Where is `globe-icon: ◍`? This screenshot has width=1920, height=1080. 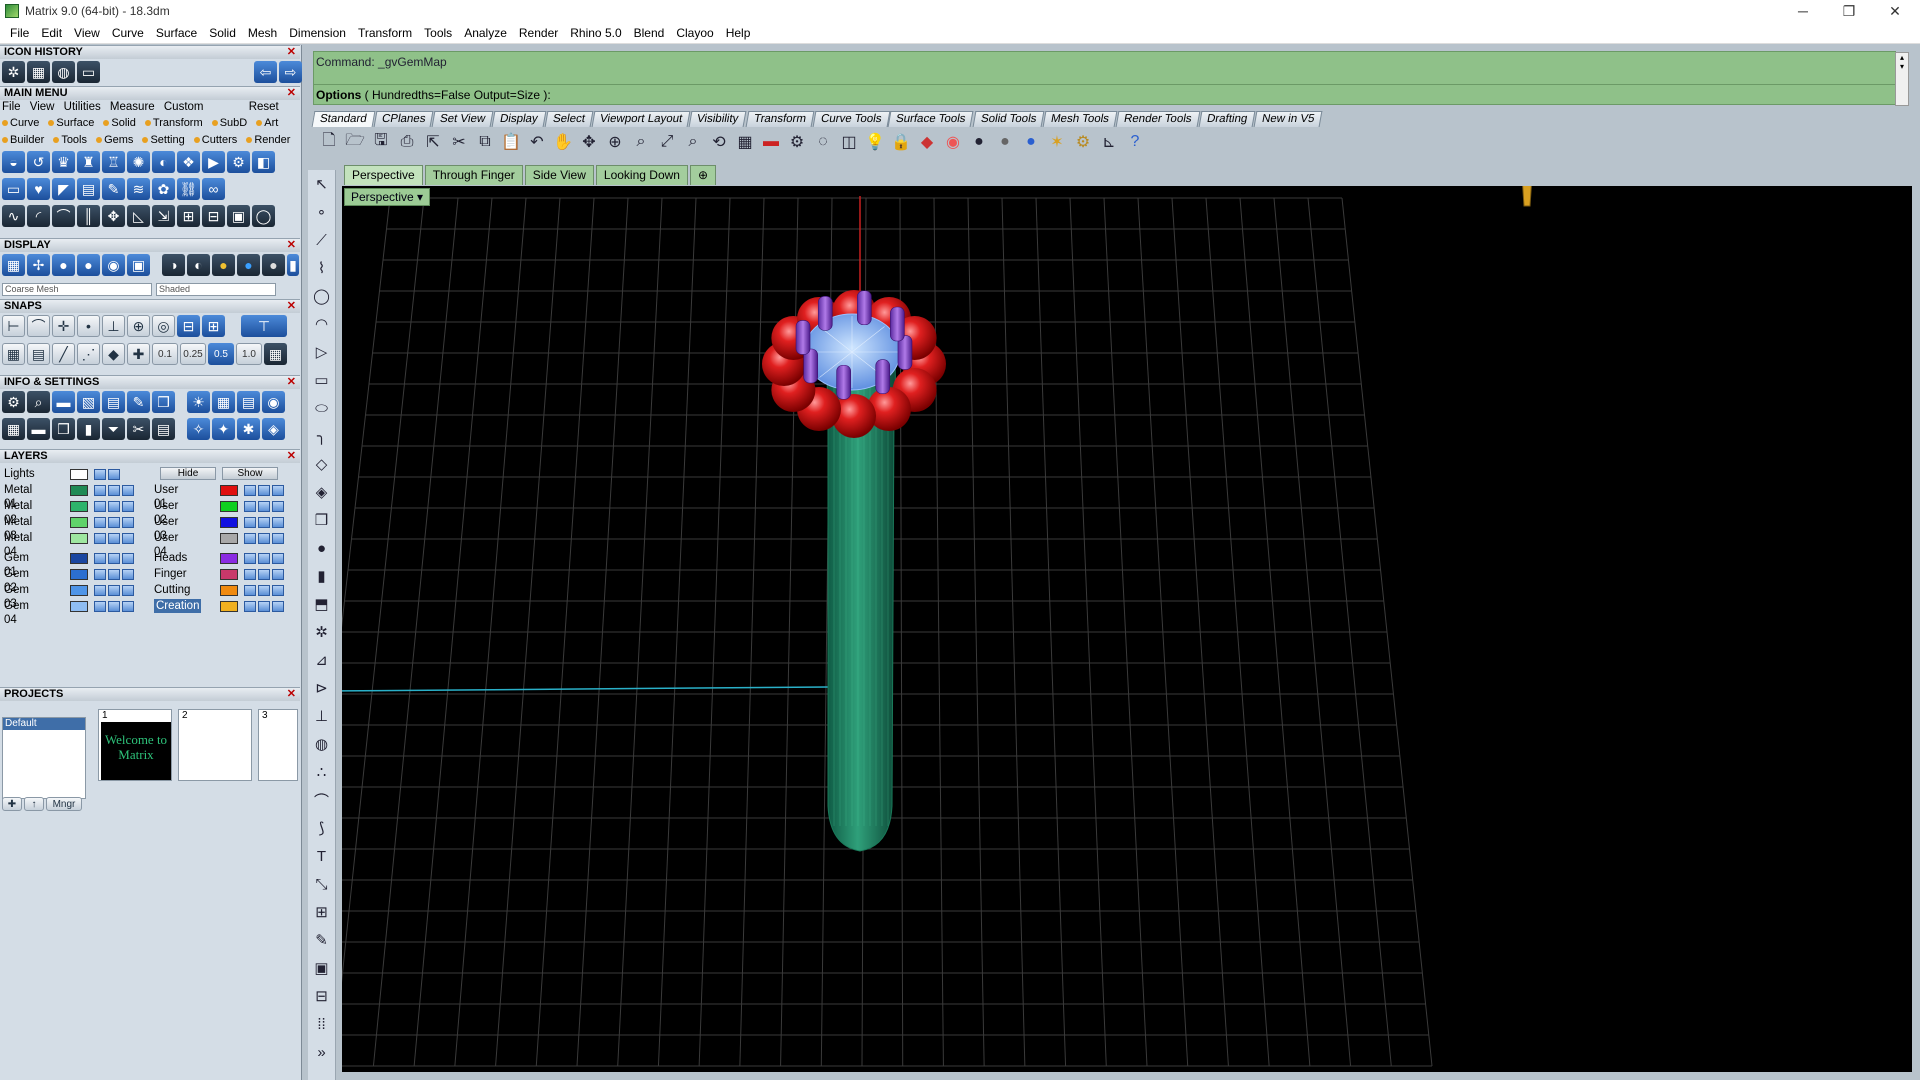 globe-icon: ◍ is located at coordinates (63, 72).